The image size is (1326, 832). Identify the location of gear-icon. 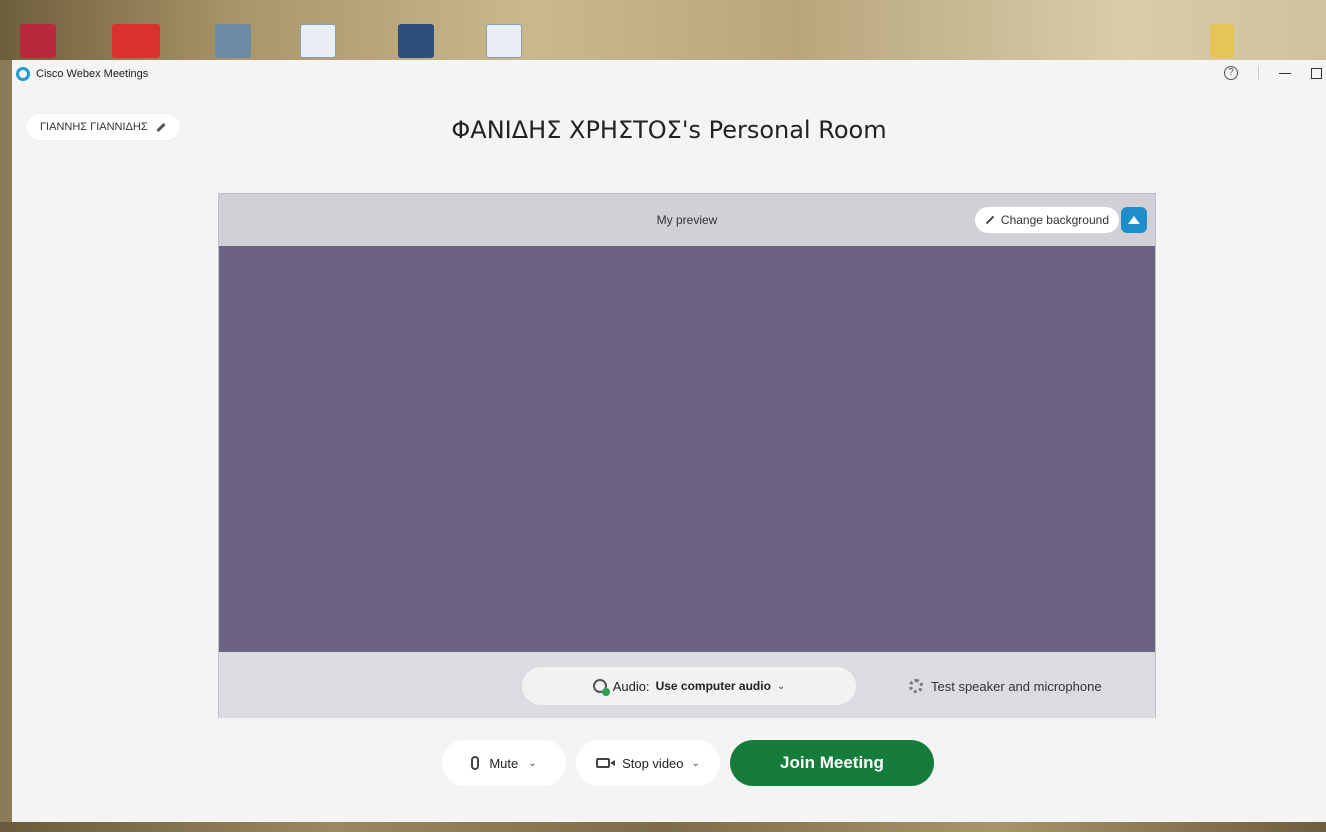
(916, 686).